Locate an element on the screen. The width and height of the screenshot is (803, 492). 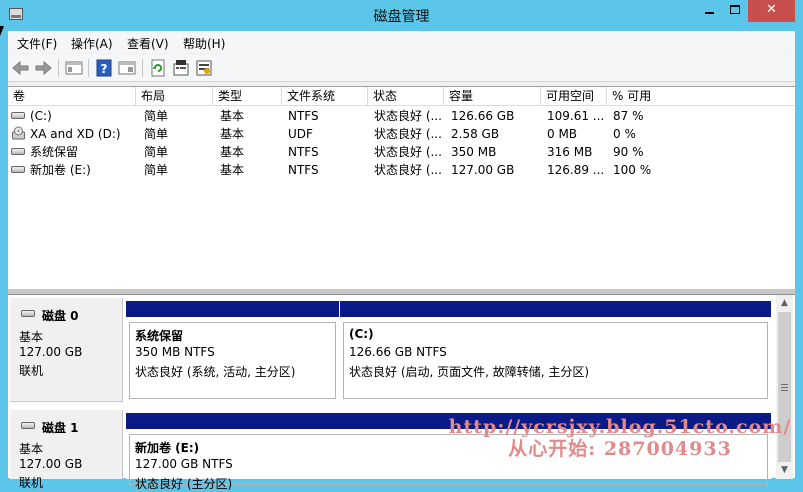
title-bar: 磁盘管理 ✕ is located at coordinates (401, 15).